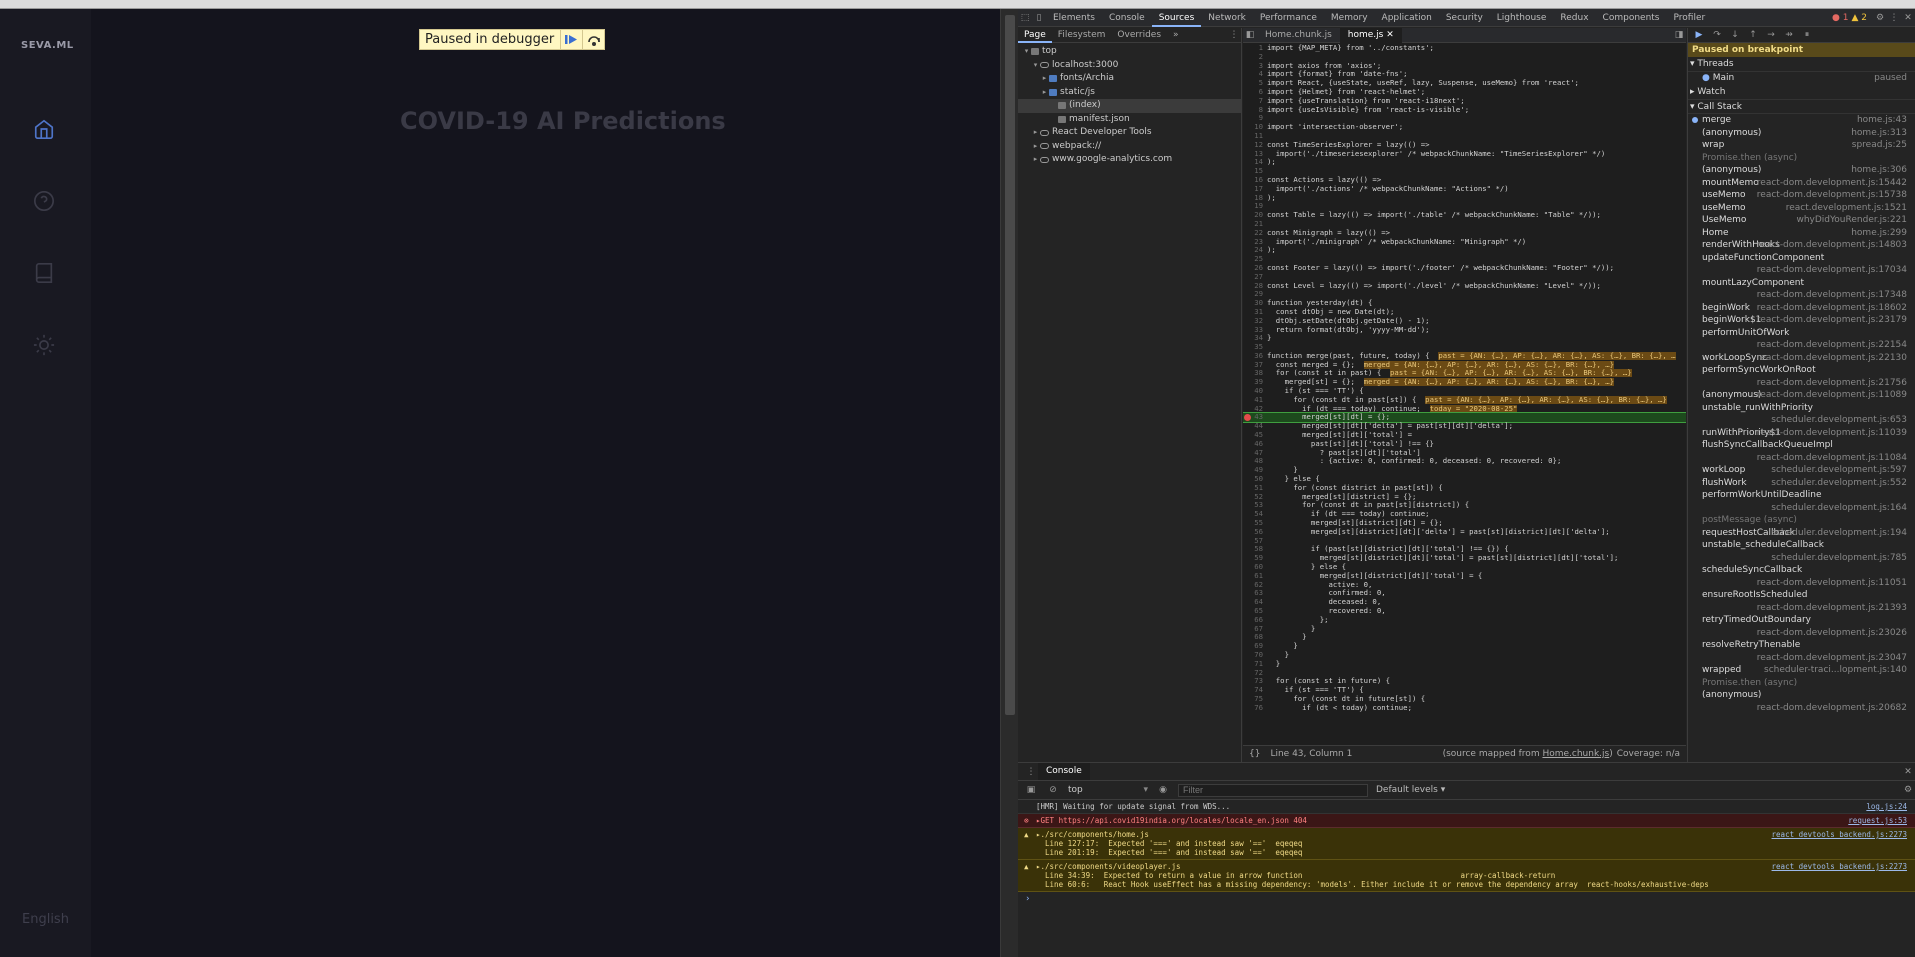 The image size is (1915, 957). What do you see at coordinates (1840, 18) in the screenshot?
I see `error-count-badge: ● 1` at bounding box center [1840, 18].